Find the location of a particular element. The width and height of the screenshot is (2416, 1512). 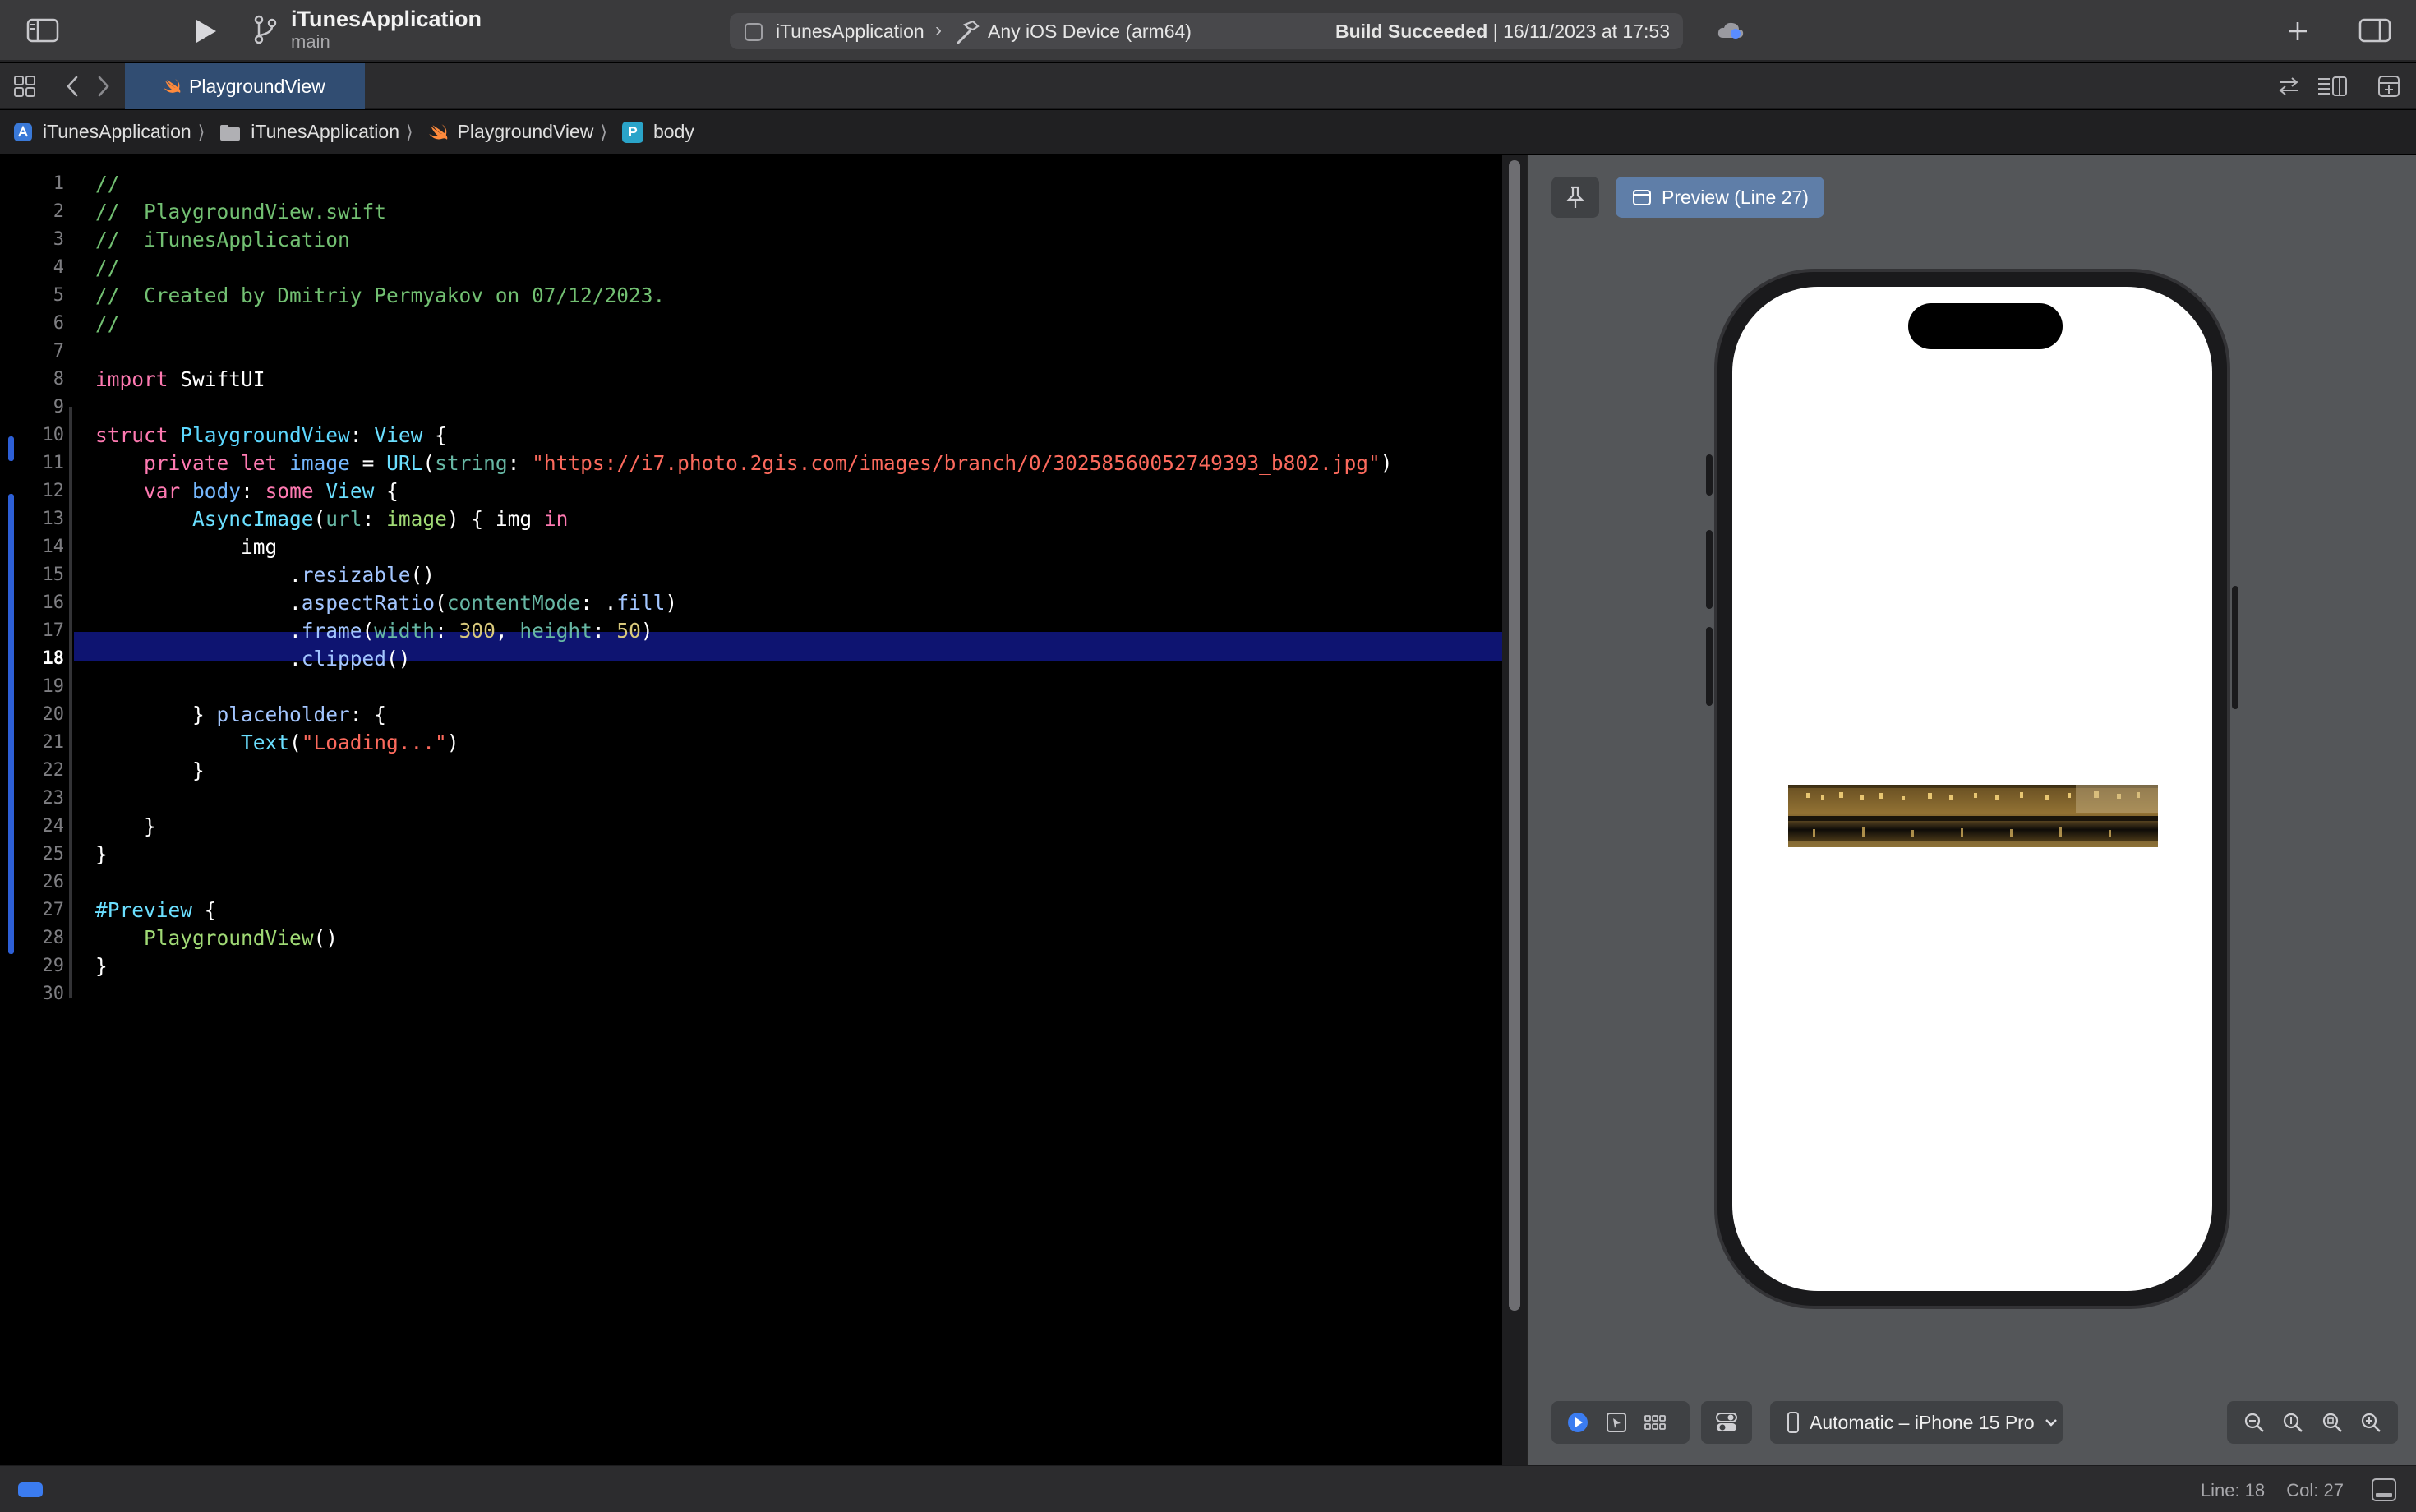

line-number: 4 is located at coordinates (32, 268).